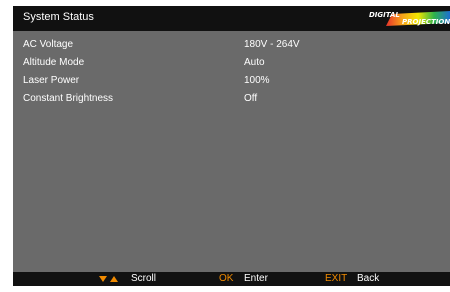 Image resolution: width=450 pixels, height=292 pixels. What do you see at coordinates (231, 46) in the screenshot?
I see `status-row-ac-voltage: AC Voltage 180V - 264V` at bounding box center [231, 46].